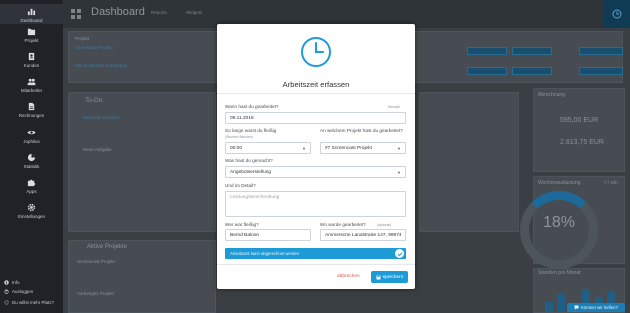 Image resolution: width=630 pixels, height=313 pixels. Describe the element at coordinates (316, 52) in the screenshot. I see `clock-icon` at that location.